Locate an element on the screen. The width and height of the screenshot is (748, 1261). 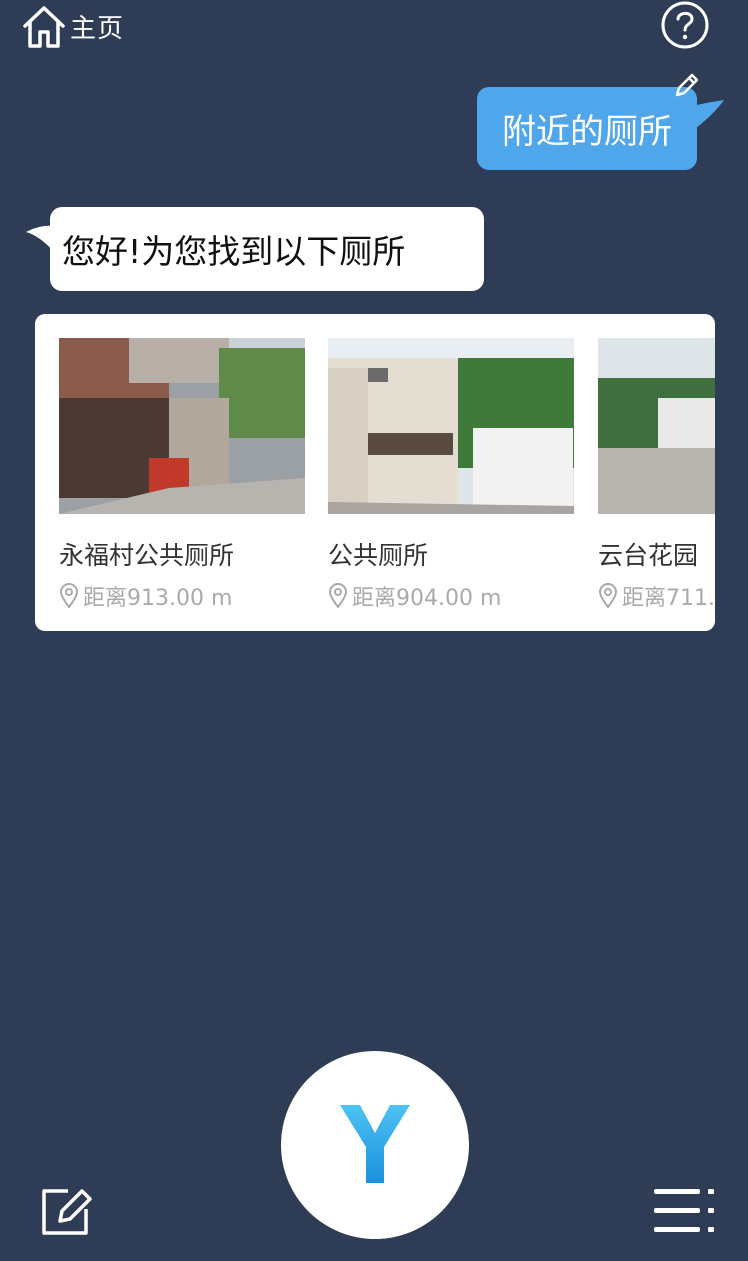
voice-assistant-button is located at coordinates (375, 1145).